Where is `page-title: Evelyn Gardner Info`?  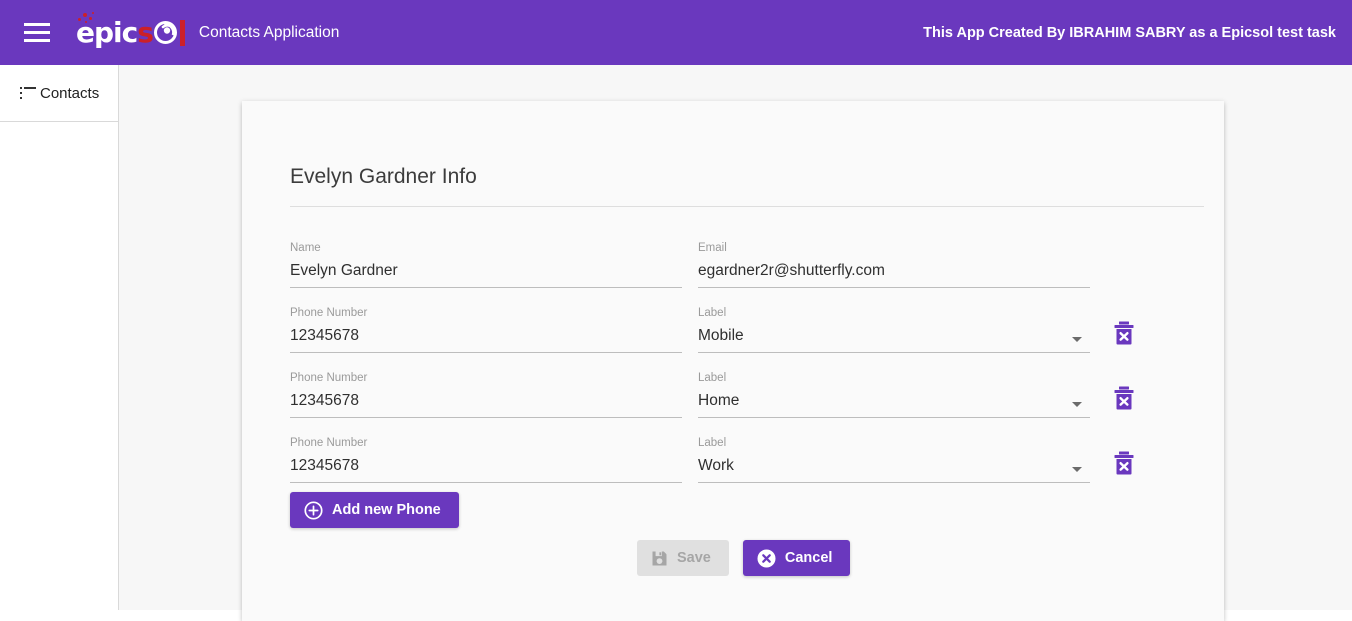 page-title: Evelyn Gardner Info is located at coordinates (383, 176).